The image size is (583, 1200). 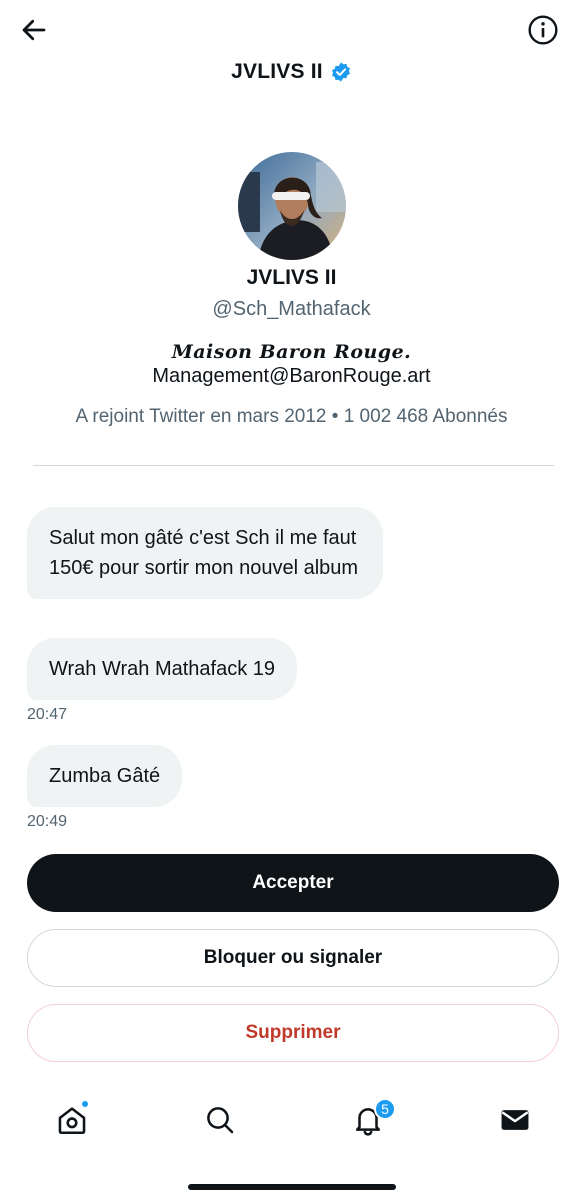 What do you see at coordinates (293, 465) in the screenshot?
I see `divider` at bounding box center [293, 465].